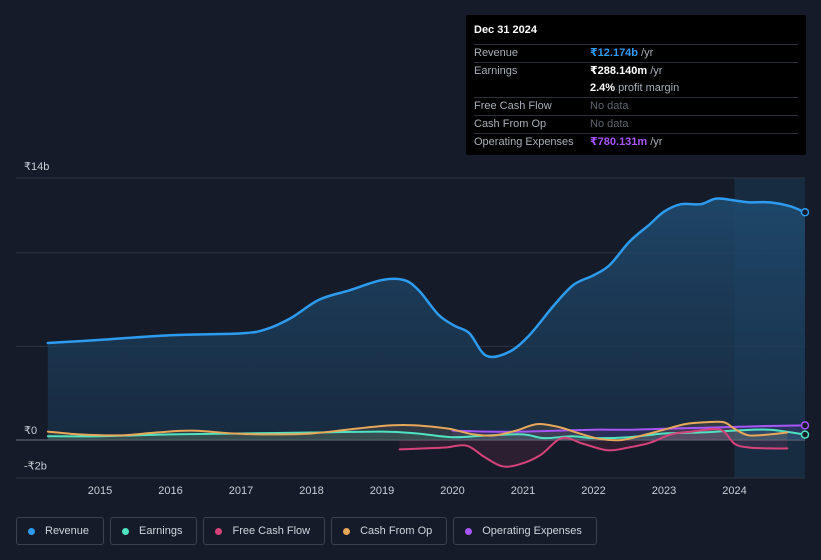 The image size is (821, 560). What do you see at coordinates (649, 88) in the screenshot?
I see `tooltip-row-unit: profit margin` at bounding box center [649, 88].